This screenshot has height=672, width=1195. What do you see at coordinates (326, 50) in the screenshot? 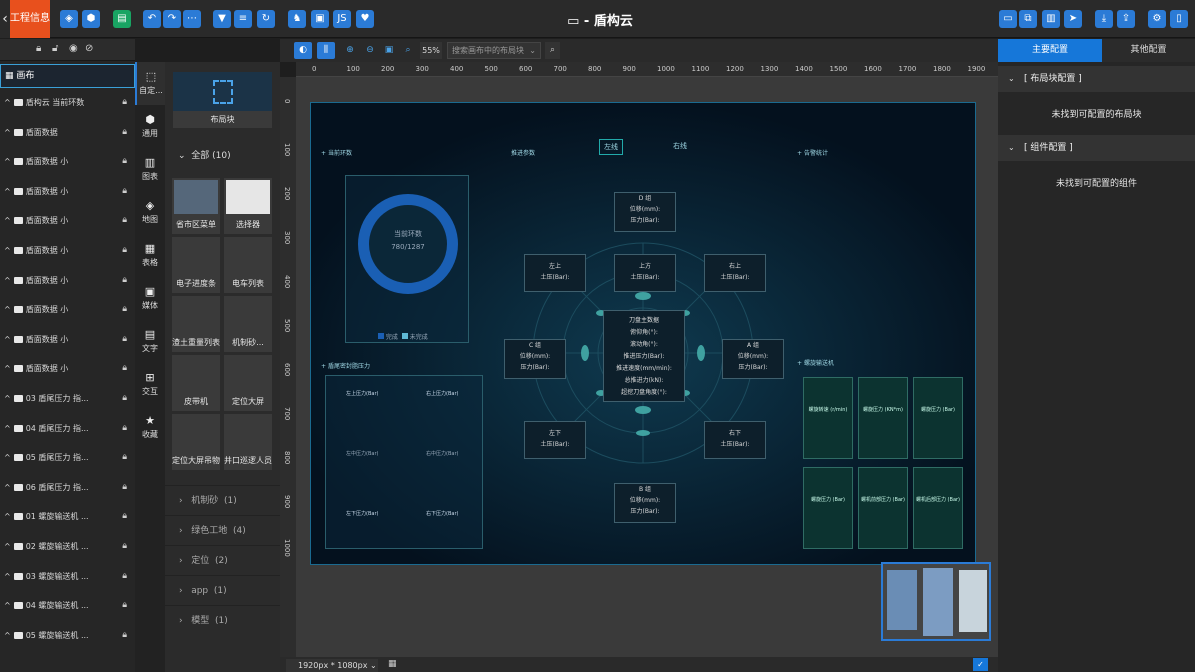
I see `align-icon: ⫼` at bounding box center [326, 50].